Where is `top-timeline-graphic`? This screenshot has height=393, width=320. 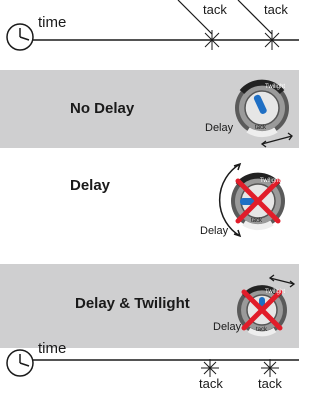 top-timeline-graphic is located at coordinates (152, 25).